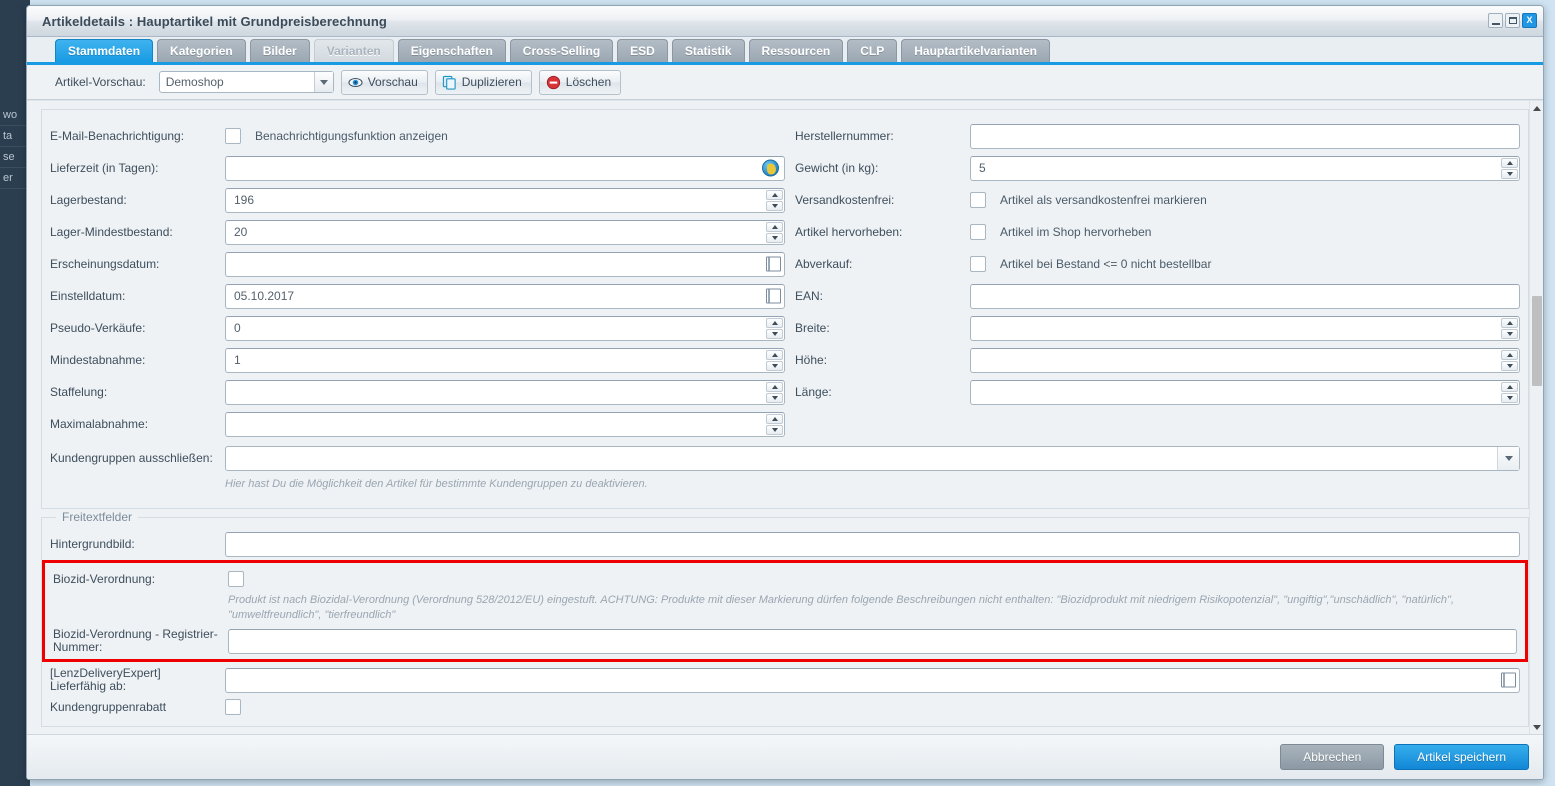  What do you see at coordinates (1245, 168) in the screenshot?
I see `gewicht-input` at bounding box center [1245, 168].